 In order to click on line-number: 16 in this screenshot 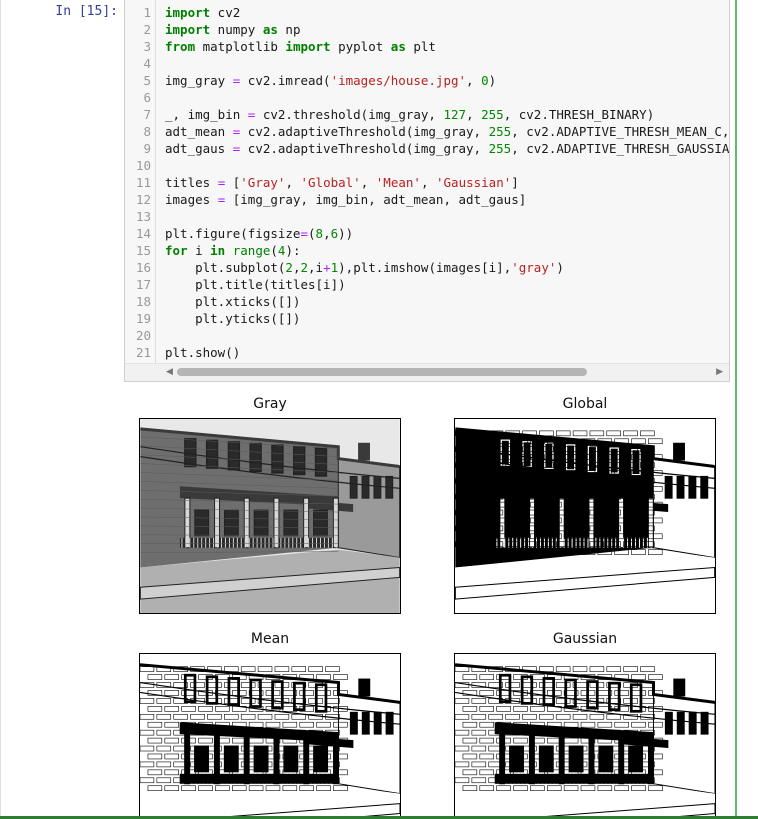, I will do `click(143, 267)`.